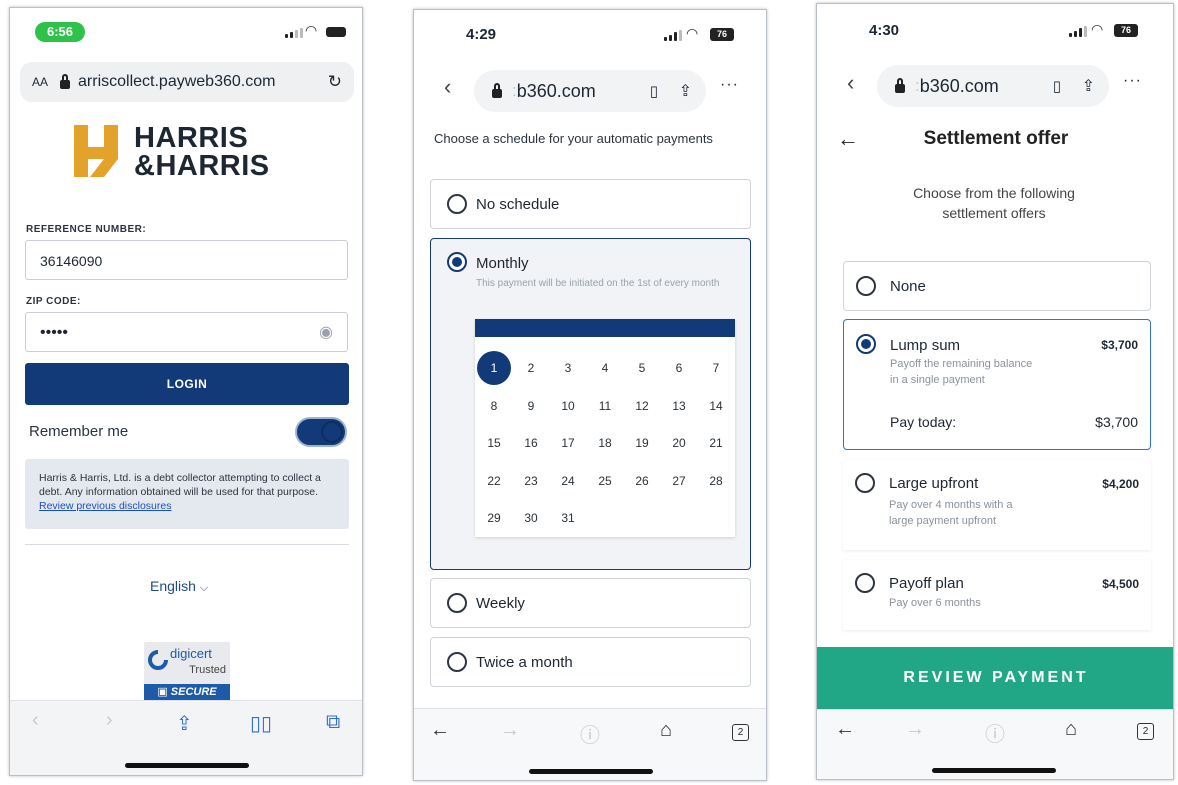  Describe the element at coordinates (679, 406) in the screenshot. I see `calendar-day: 13` at that location.